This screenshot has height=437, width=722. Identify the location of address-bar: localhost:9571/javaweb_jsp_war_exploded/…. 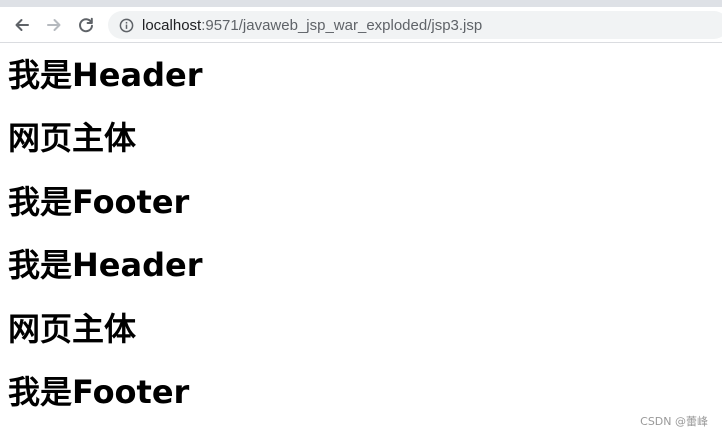
(415, 25).